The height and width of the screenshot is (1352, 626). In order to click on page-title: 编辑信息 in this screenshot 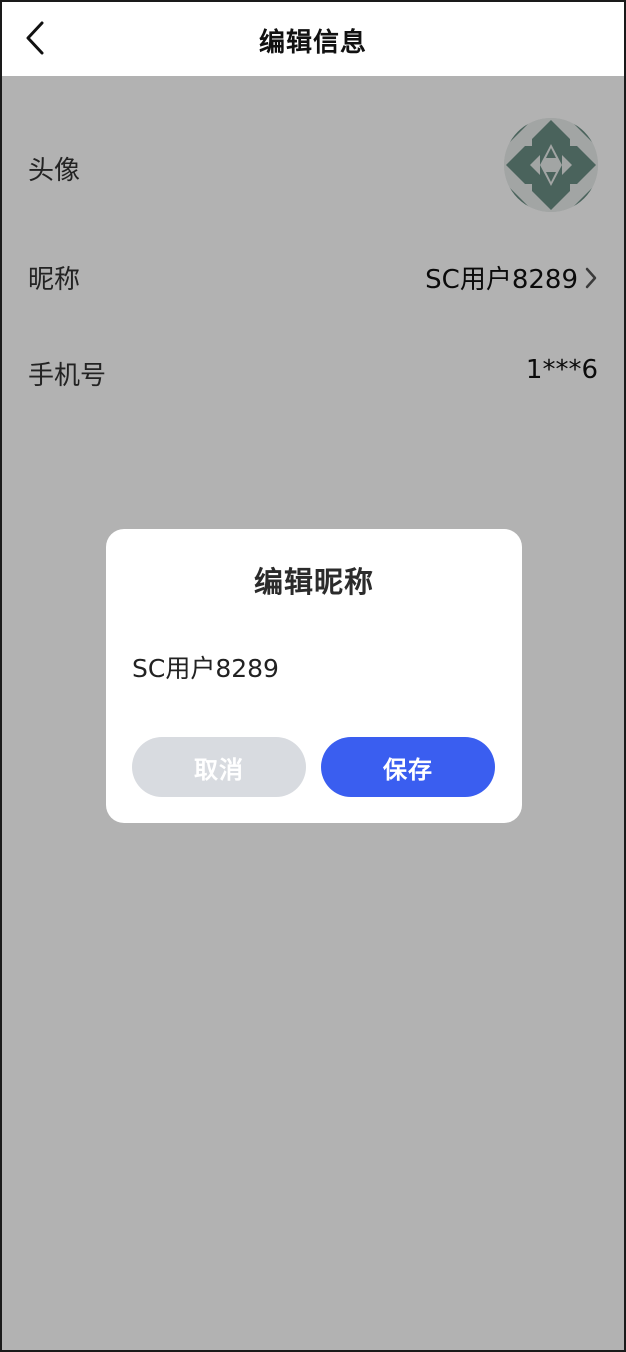, I will do `click(312, 43)`.